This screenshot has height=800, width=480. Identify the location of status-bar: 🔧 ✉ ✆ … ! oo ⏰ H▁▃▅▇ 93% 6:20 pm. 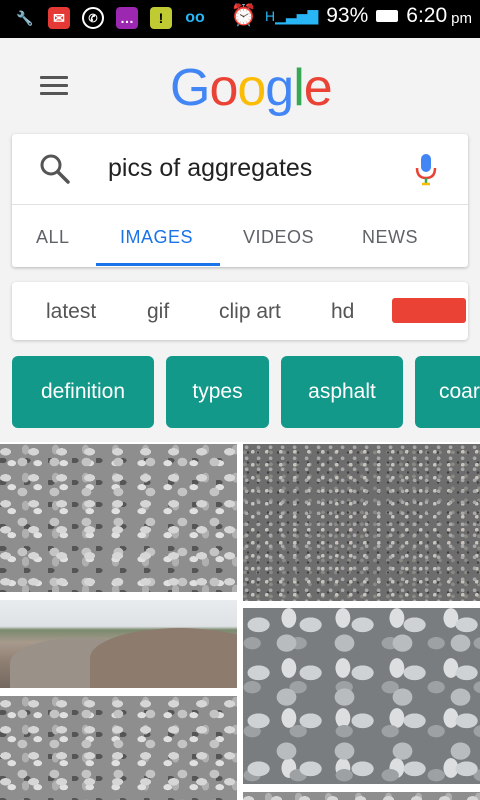
(240, 19).